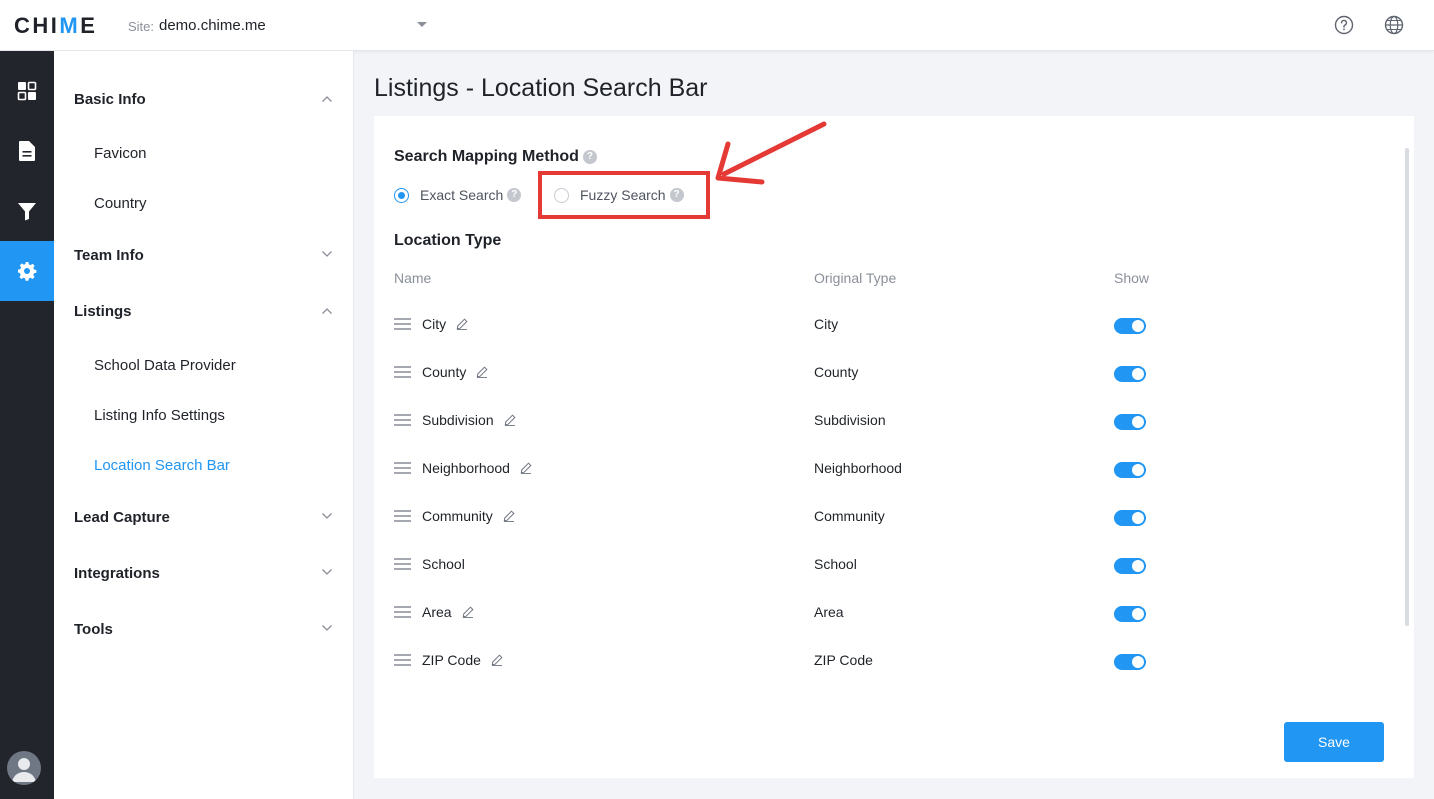 The image size is (1434, 799). Describe the element at coordinates (1344, 25) in the screenshot. I see `question-circle-icon` at that location.